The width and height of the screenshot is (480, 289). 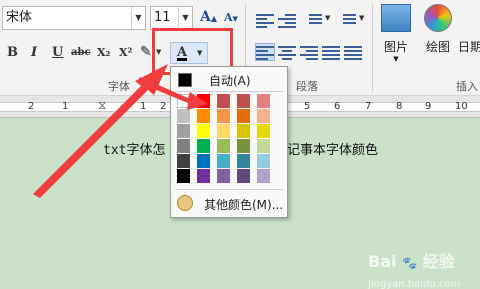 I want to click on watermark-url: jingyan.baidu.com, so click(x=414, y=284).